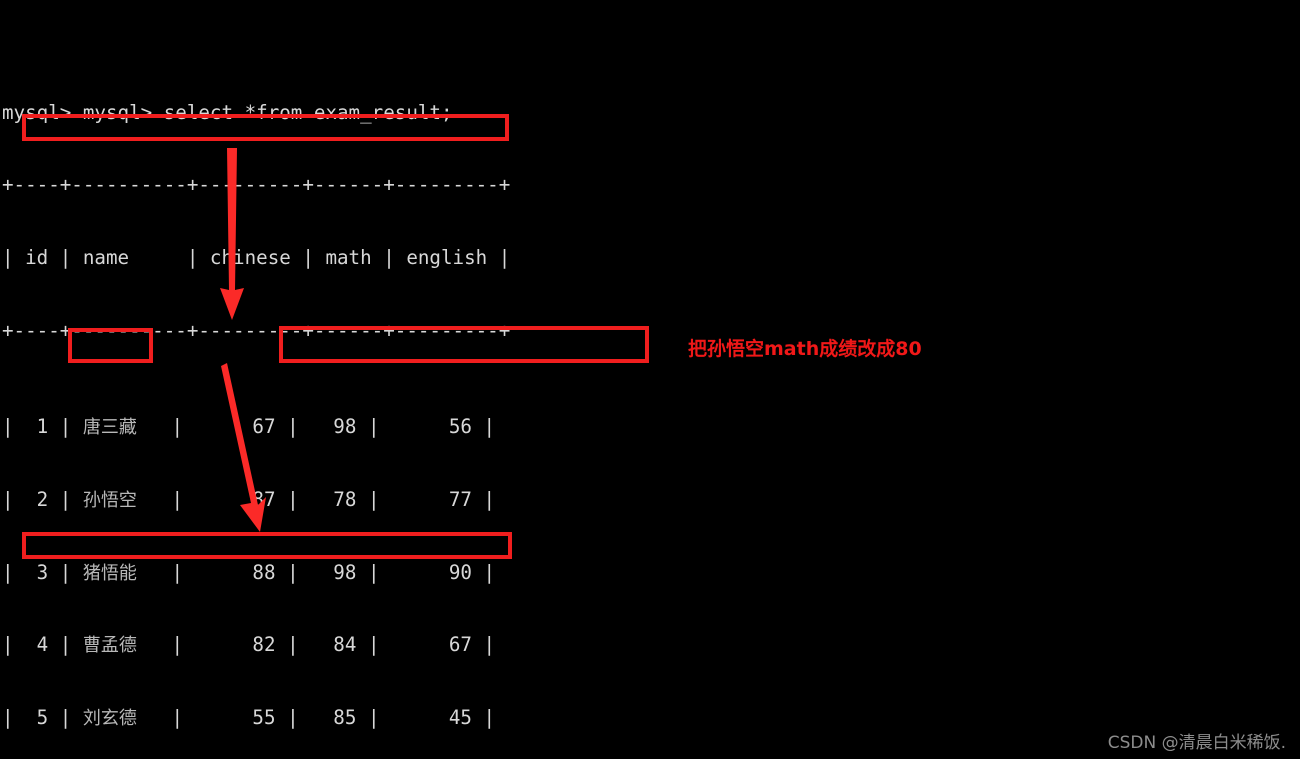  What do you see at coordinates (267, 545) in the screenshot?
I see `highlight-box-row-after-update` at bounding box center [267, 545].